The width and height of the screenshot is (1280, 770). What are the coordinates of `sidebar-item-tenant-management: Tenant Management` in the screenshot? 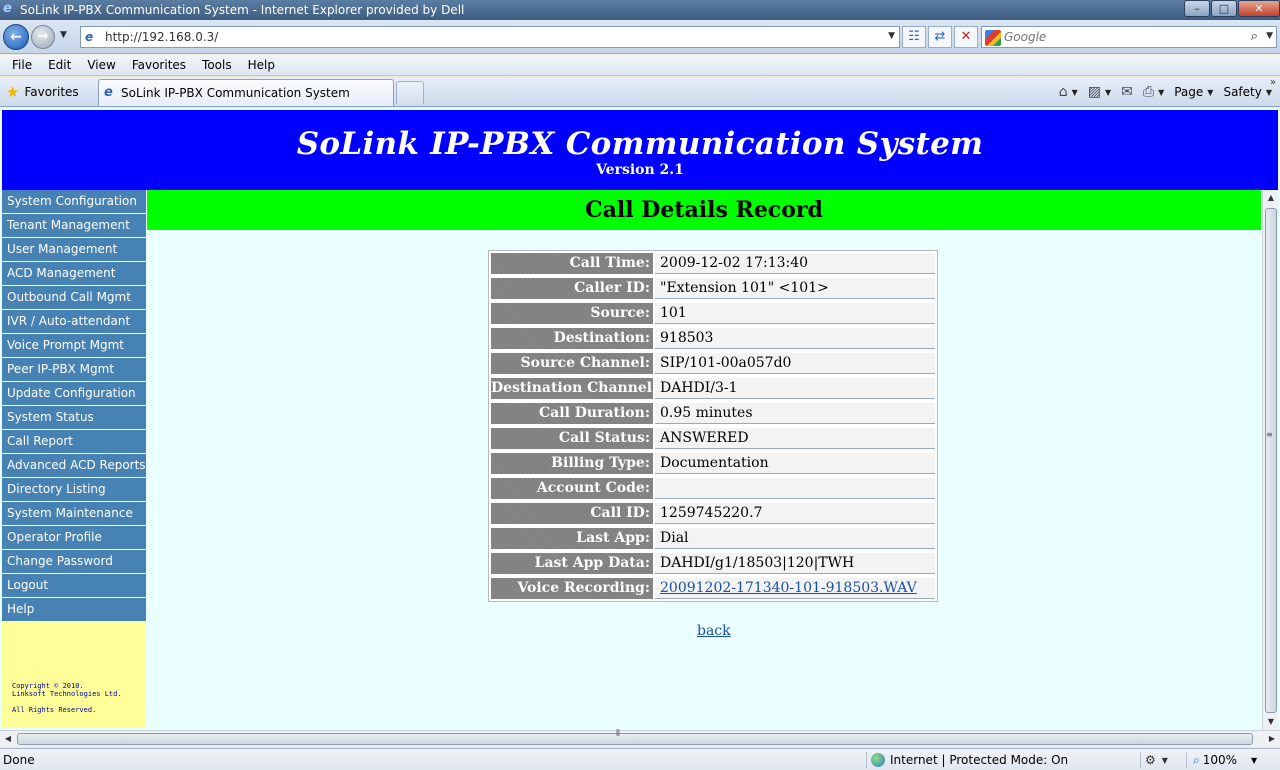 It's located at (74, 225).